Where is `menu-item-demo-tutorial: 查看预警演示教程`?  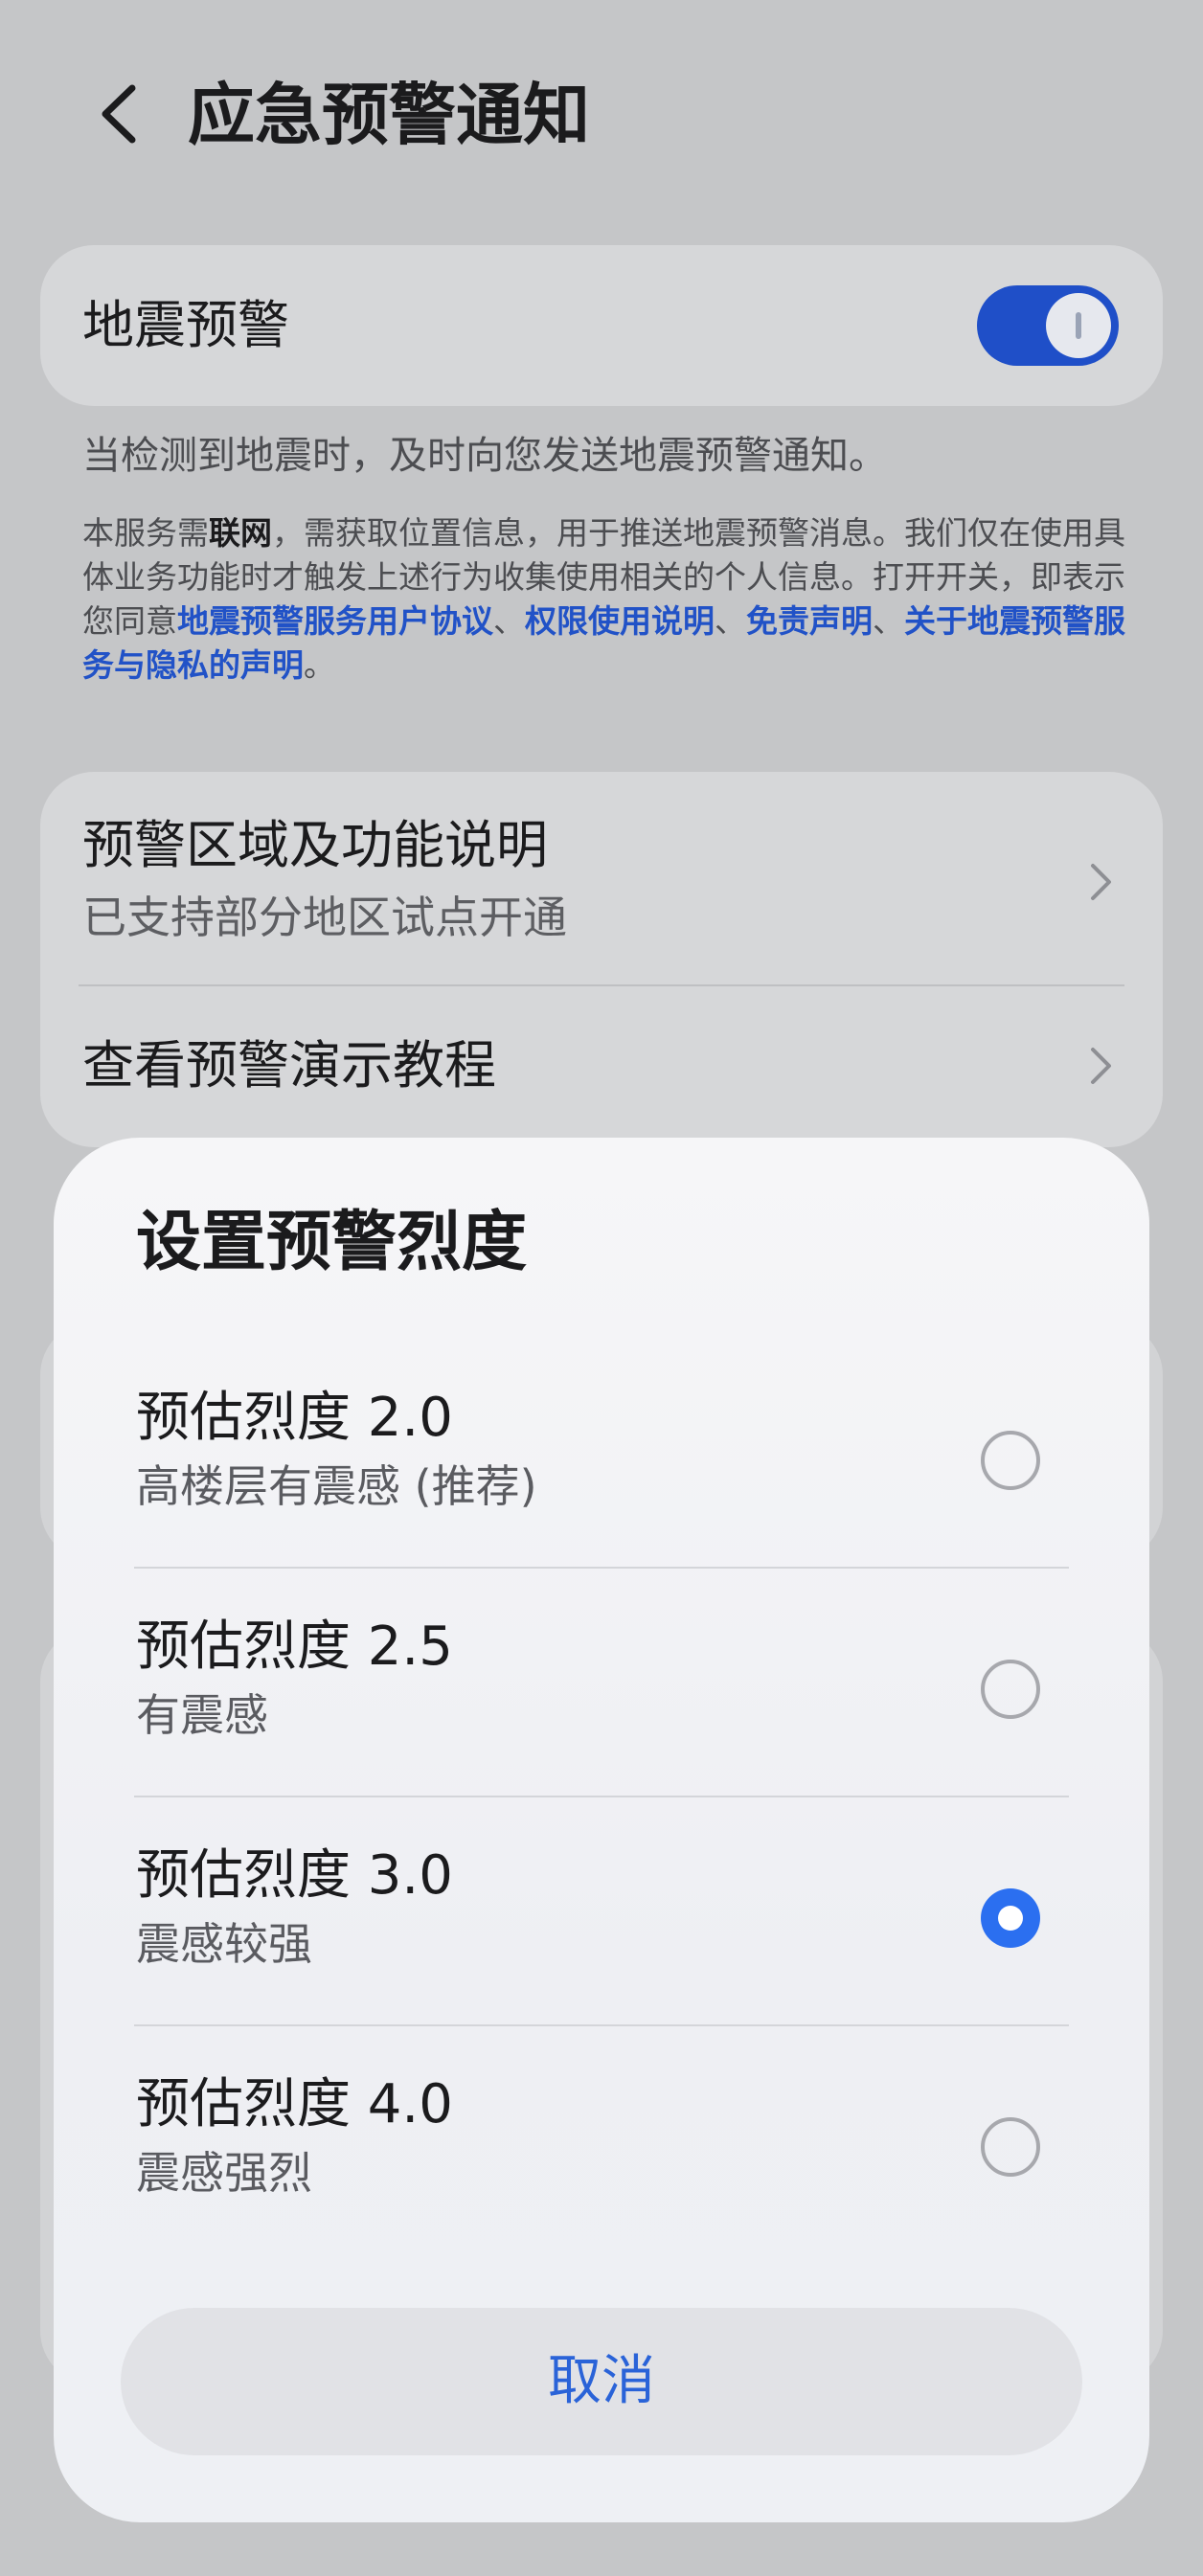 menu-item-demo-tutorial: 查看预警演示教程 is located at coordinates (601, 1066).